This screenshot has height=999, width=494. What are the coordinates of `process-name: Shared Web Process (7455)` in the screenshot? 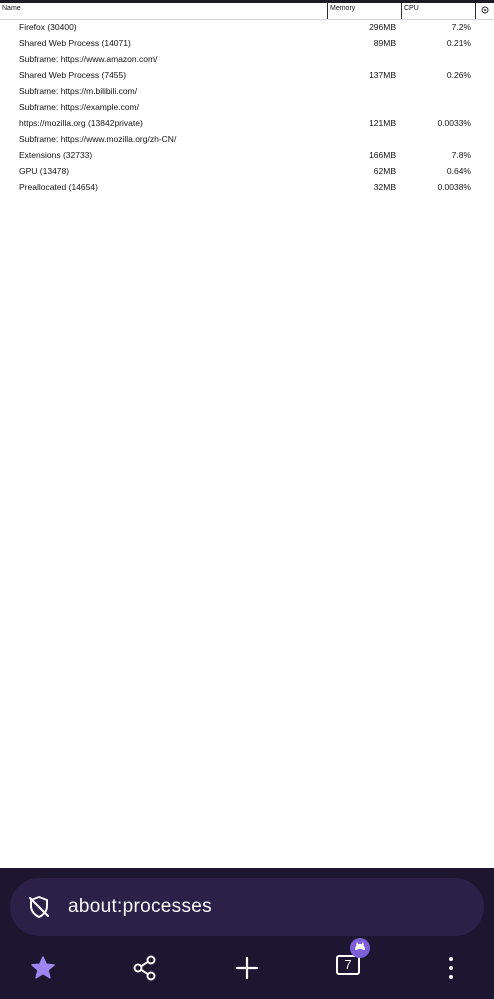 It's located at (73, 75).